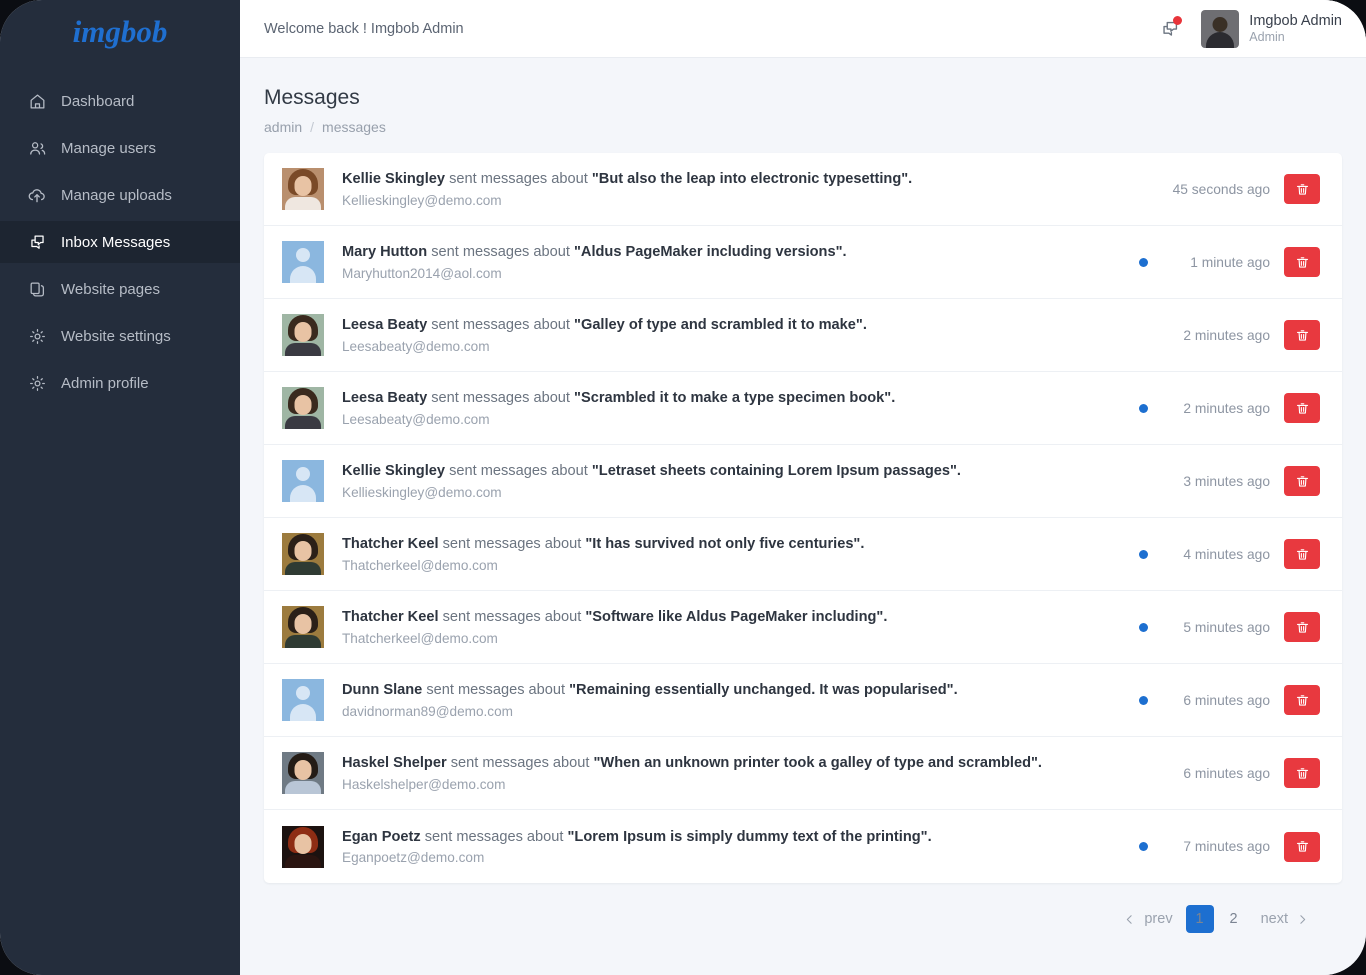 The height and width of the screenshot is (975, 1366). What do you see at coordinates (312, 97) in the screenshot?
I see `page-title: Messages` at bounding box center [312, 97].